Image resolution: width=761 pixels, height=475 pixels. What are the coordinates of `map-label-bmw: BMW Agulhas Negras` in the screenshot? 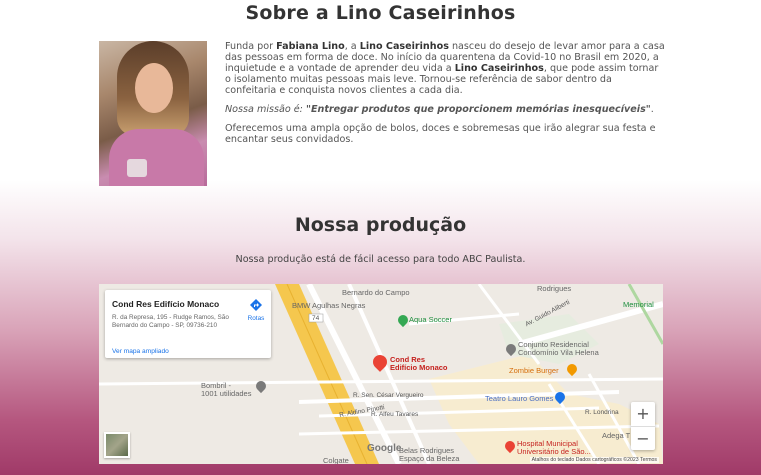 It's located at (329, 305).